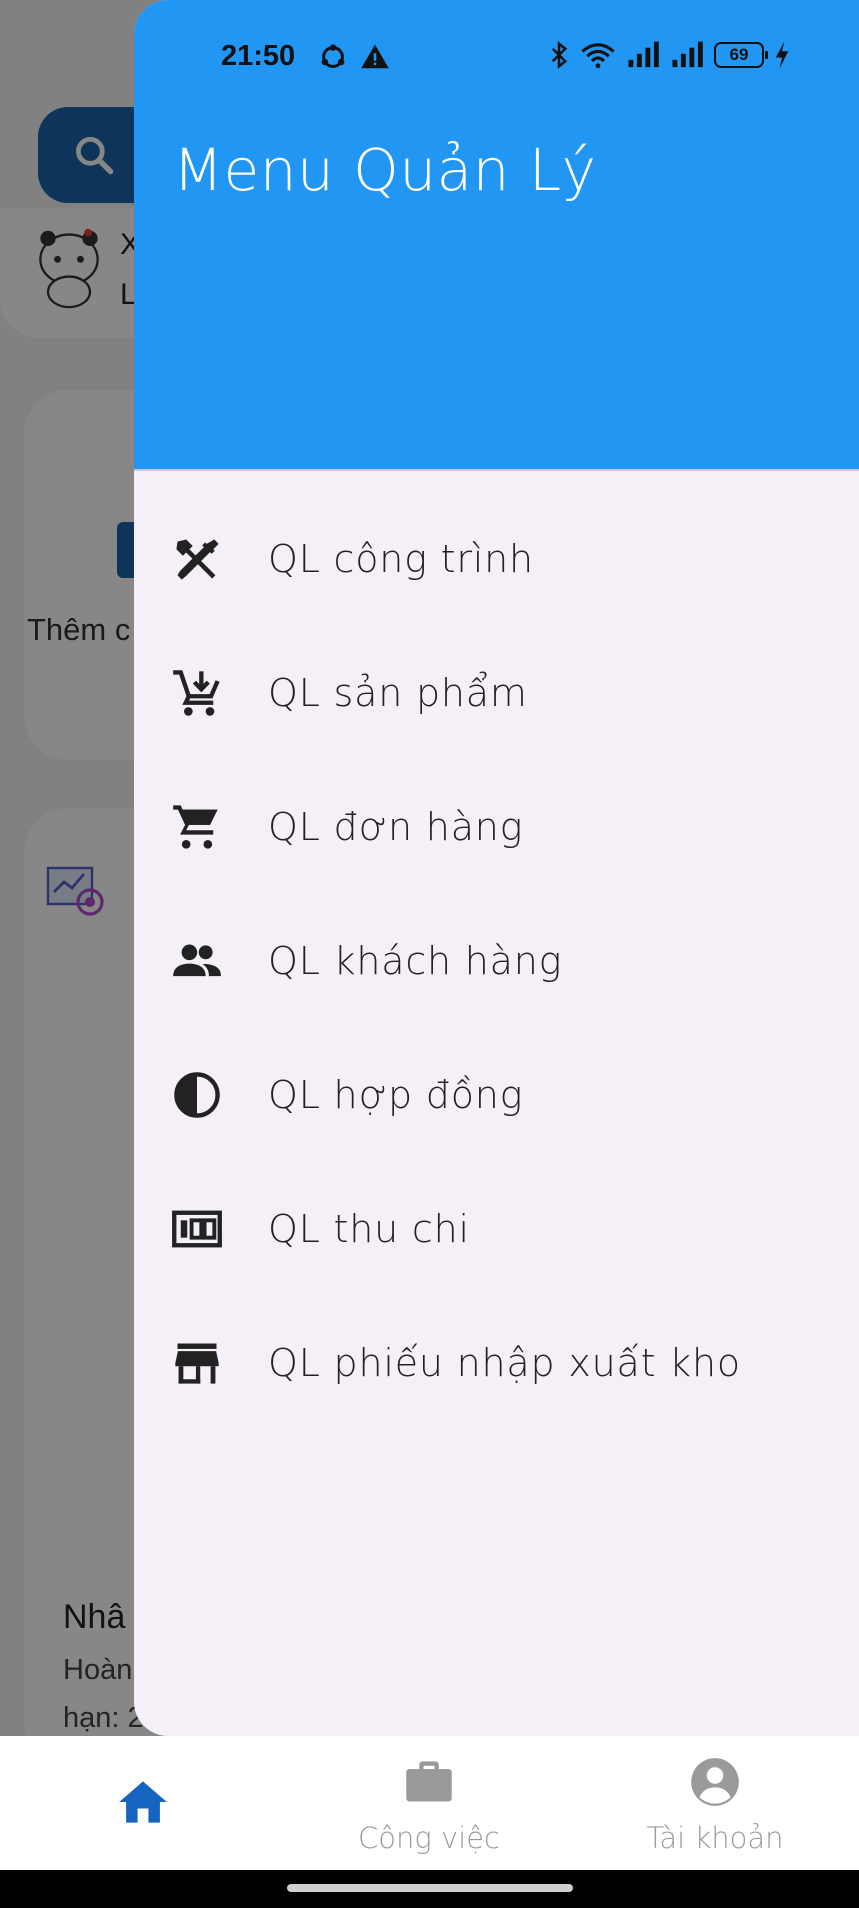 The image size is (859, 1908). Describe the element at coordinates (559, 55) in the screenshot. I see `bluetooth-icon` at that location.